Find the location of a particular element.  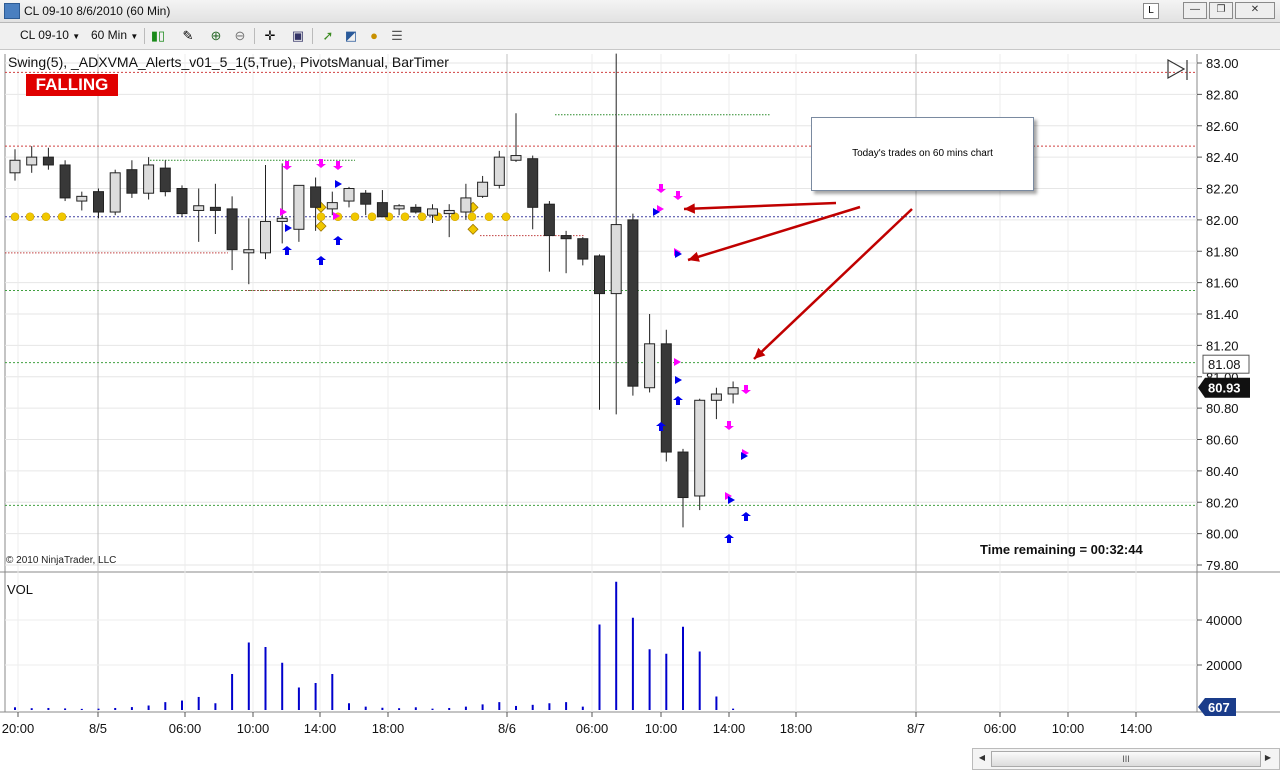

chart-scrollbar: ◀ III ▶ is located at coordinates (1126, 759).